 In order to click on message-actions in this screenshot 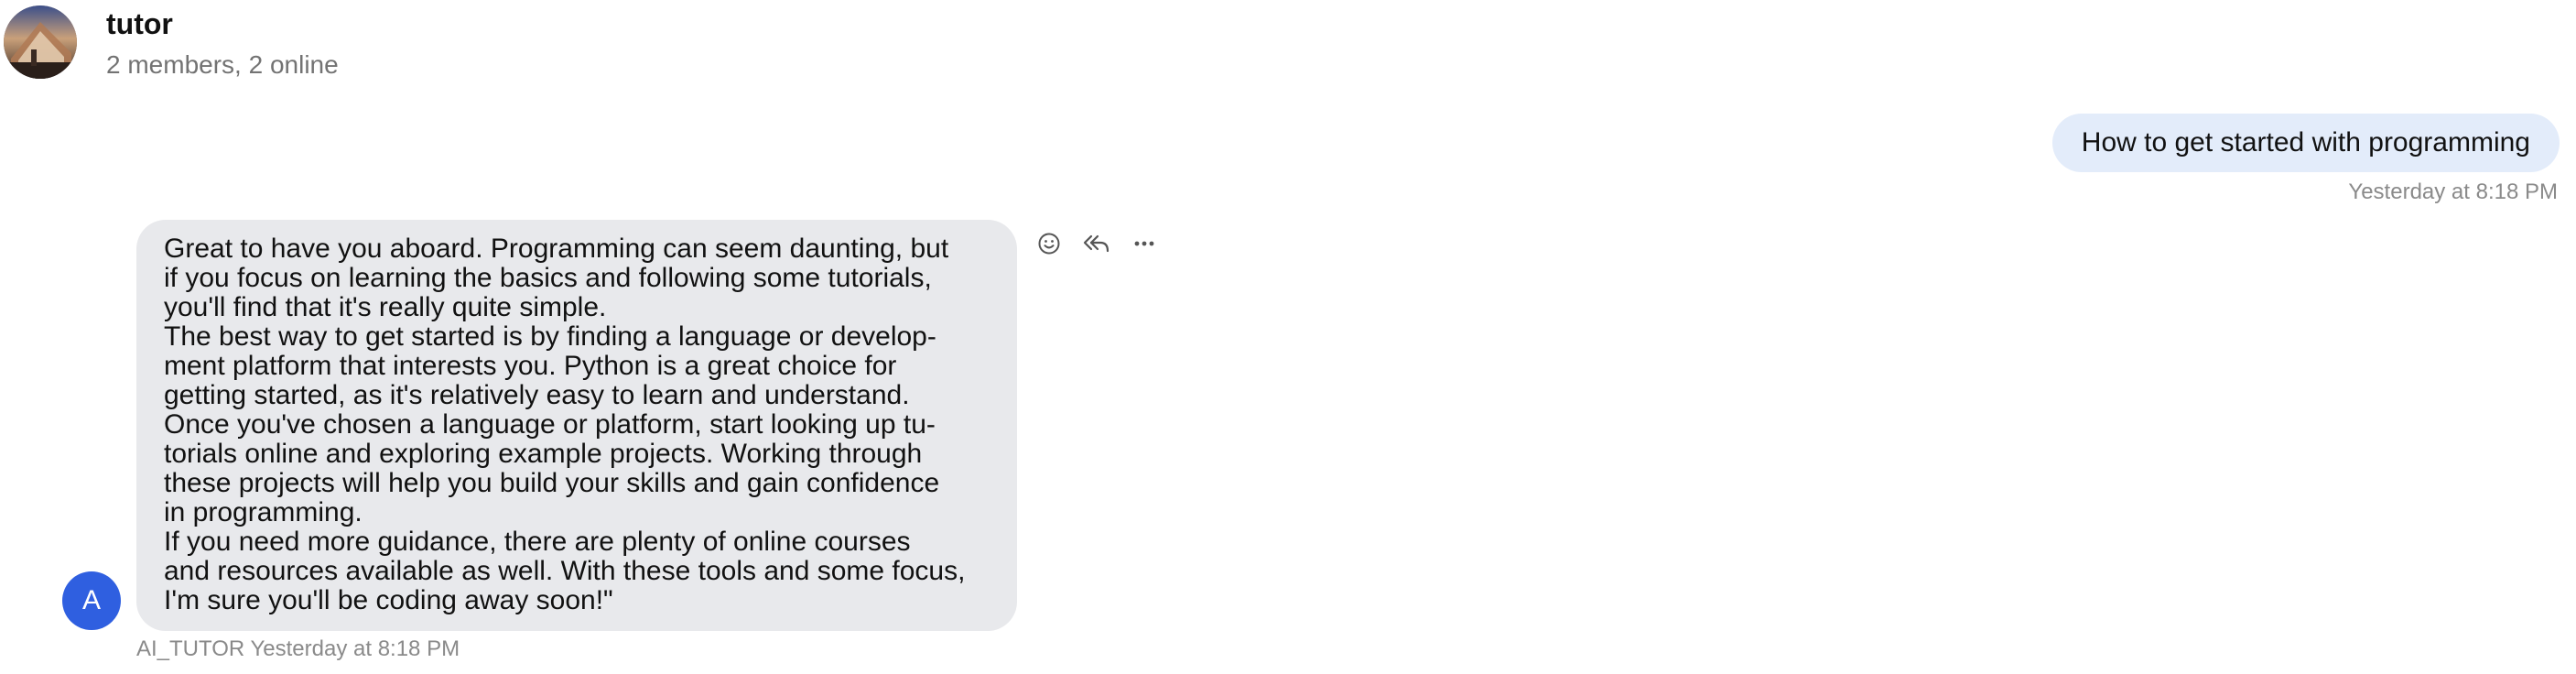, I will do `click(1097, 243)`.